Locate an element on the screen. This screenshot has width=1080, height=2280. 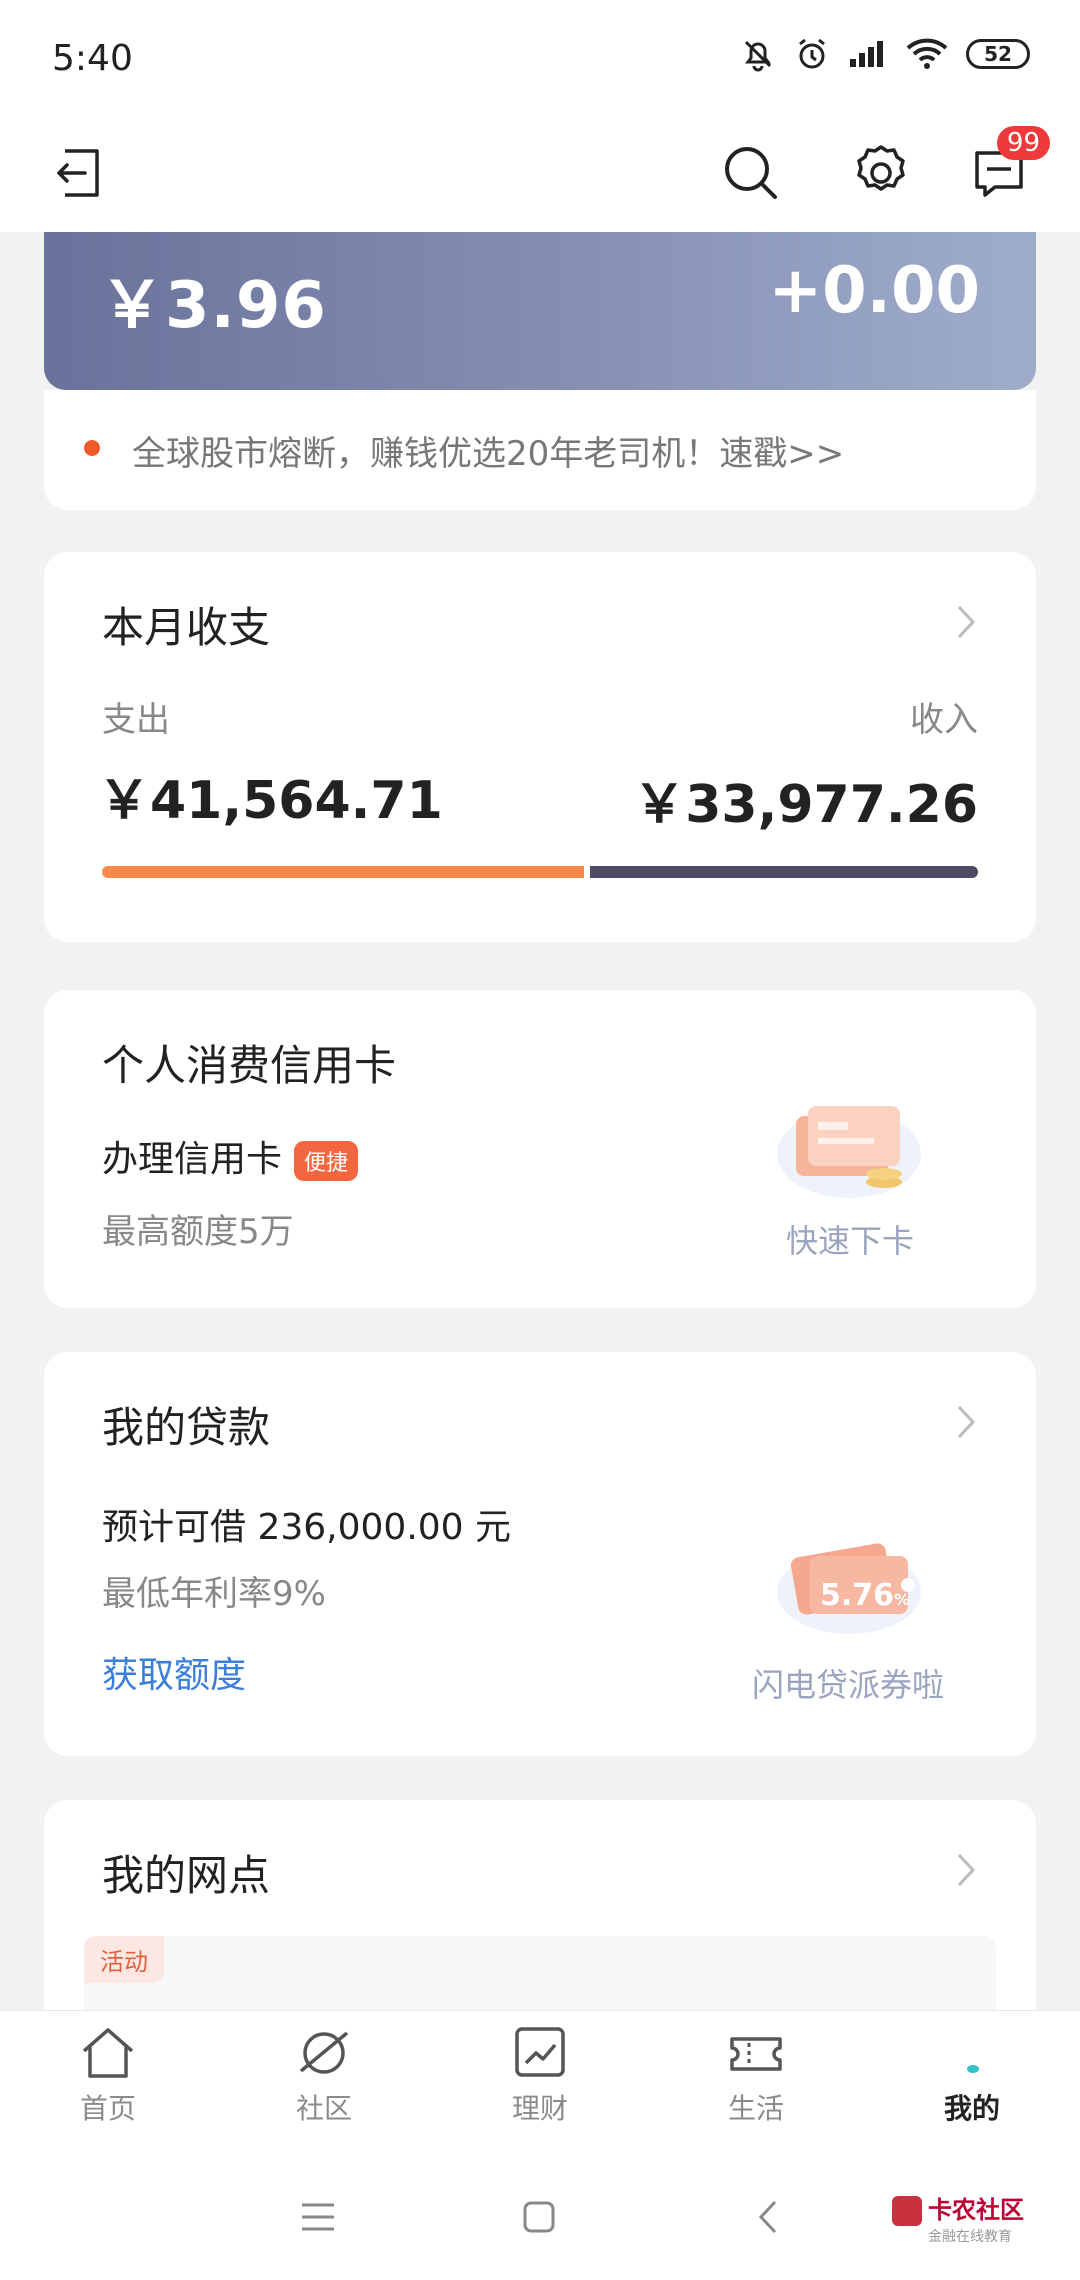
menu-icon is located at coordinates (318, 2217).